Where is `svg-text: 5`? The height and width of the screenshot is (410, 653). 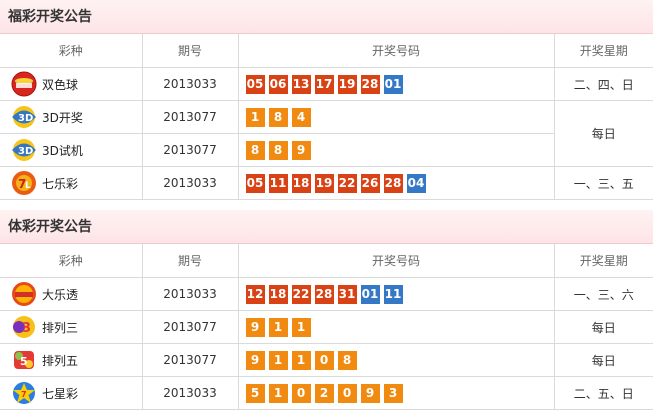
svg-text: 5 is located at coordinates (24, 361).